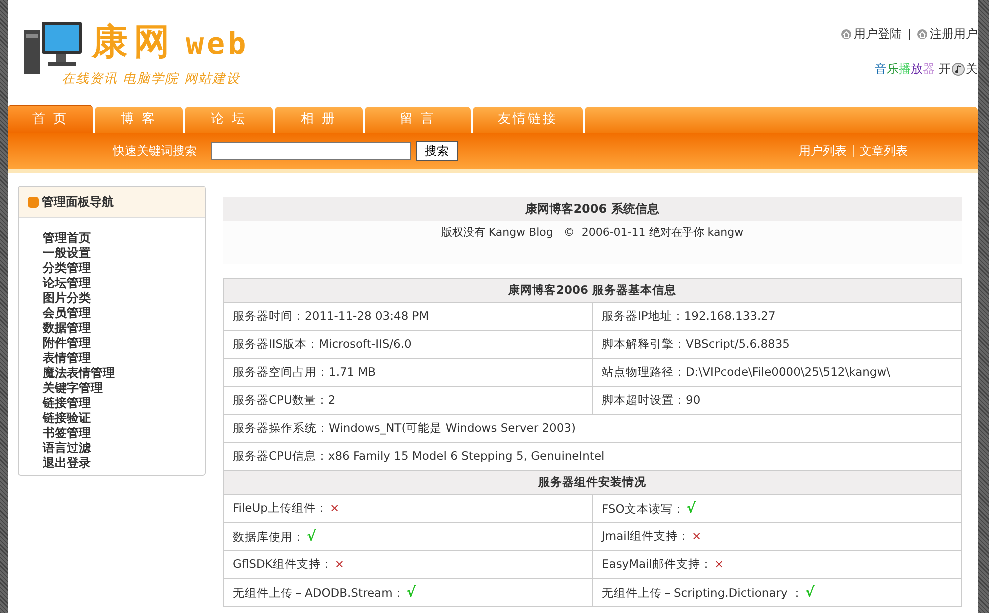 This screenshot has width=989, height=613. Describe the element at coordinates (592, 232) in the screenshot. I see `copyright-text: 版权没有 Kangw Blog © 2006-01-11 绝对在乎你 kangw` at that location.